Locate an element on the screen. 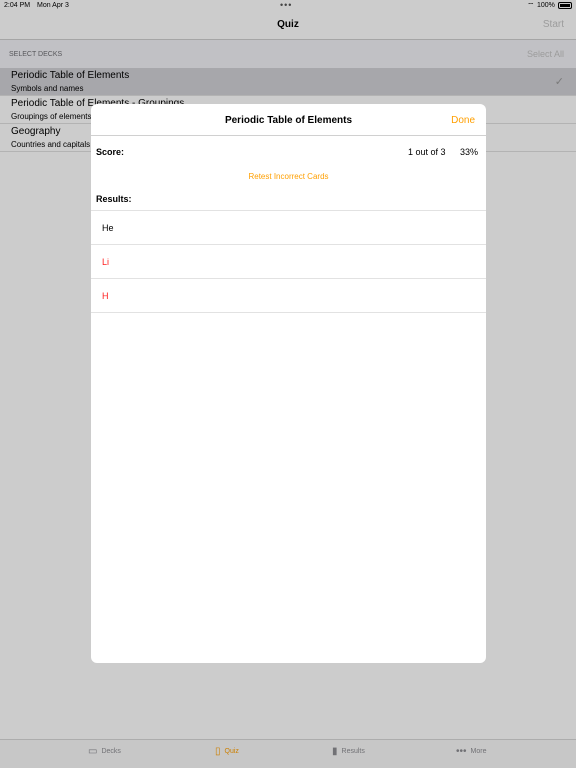  results-list: He Li H is located at coordinates (288, 261).